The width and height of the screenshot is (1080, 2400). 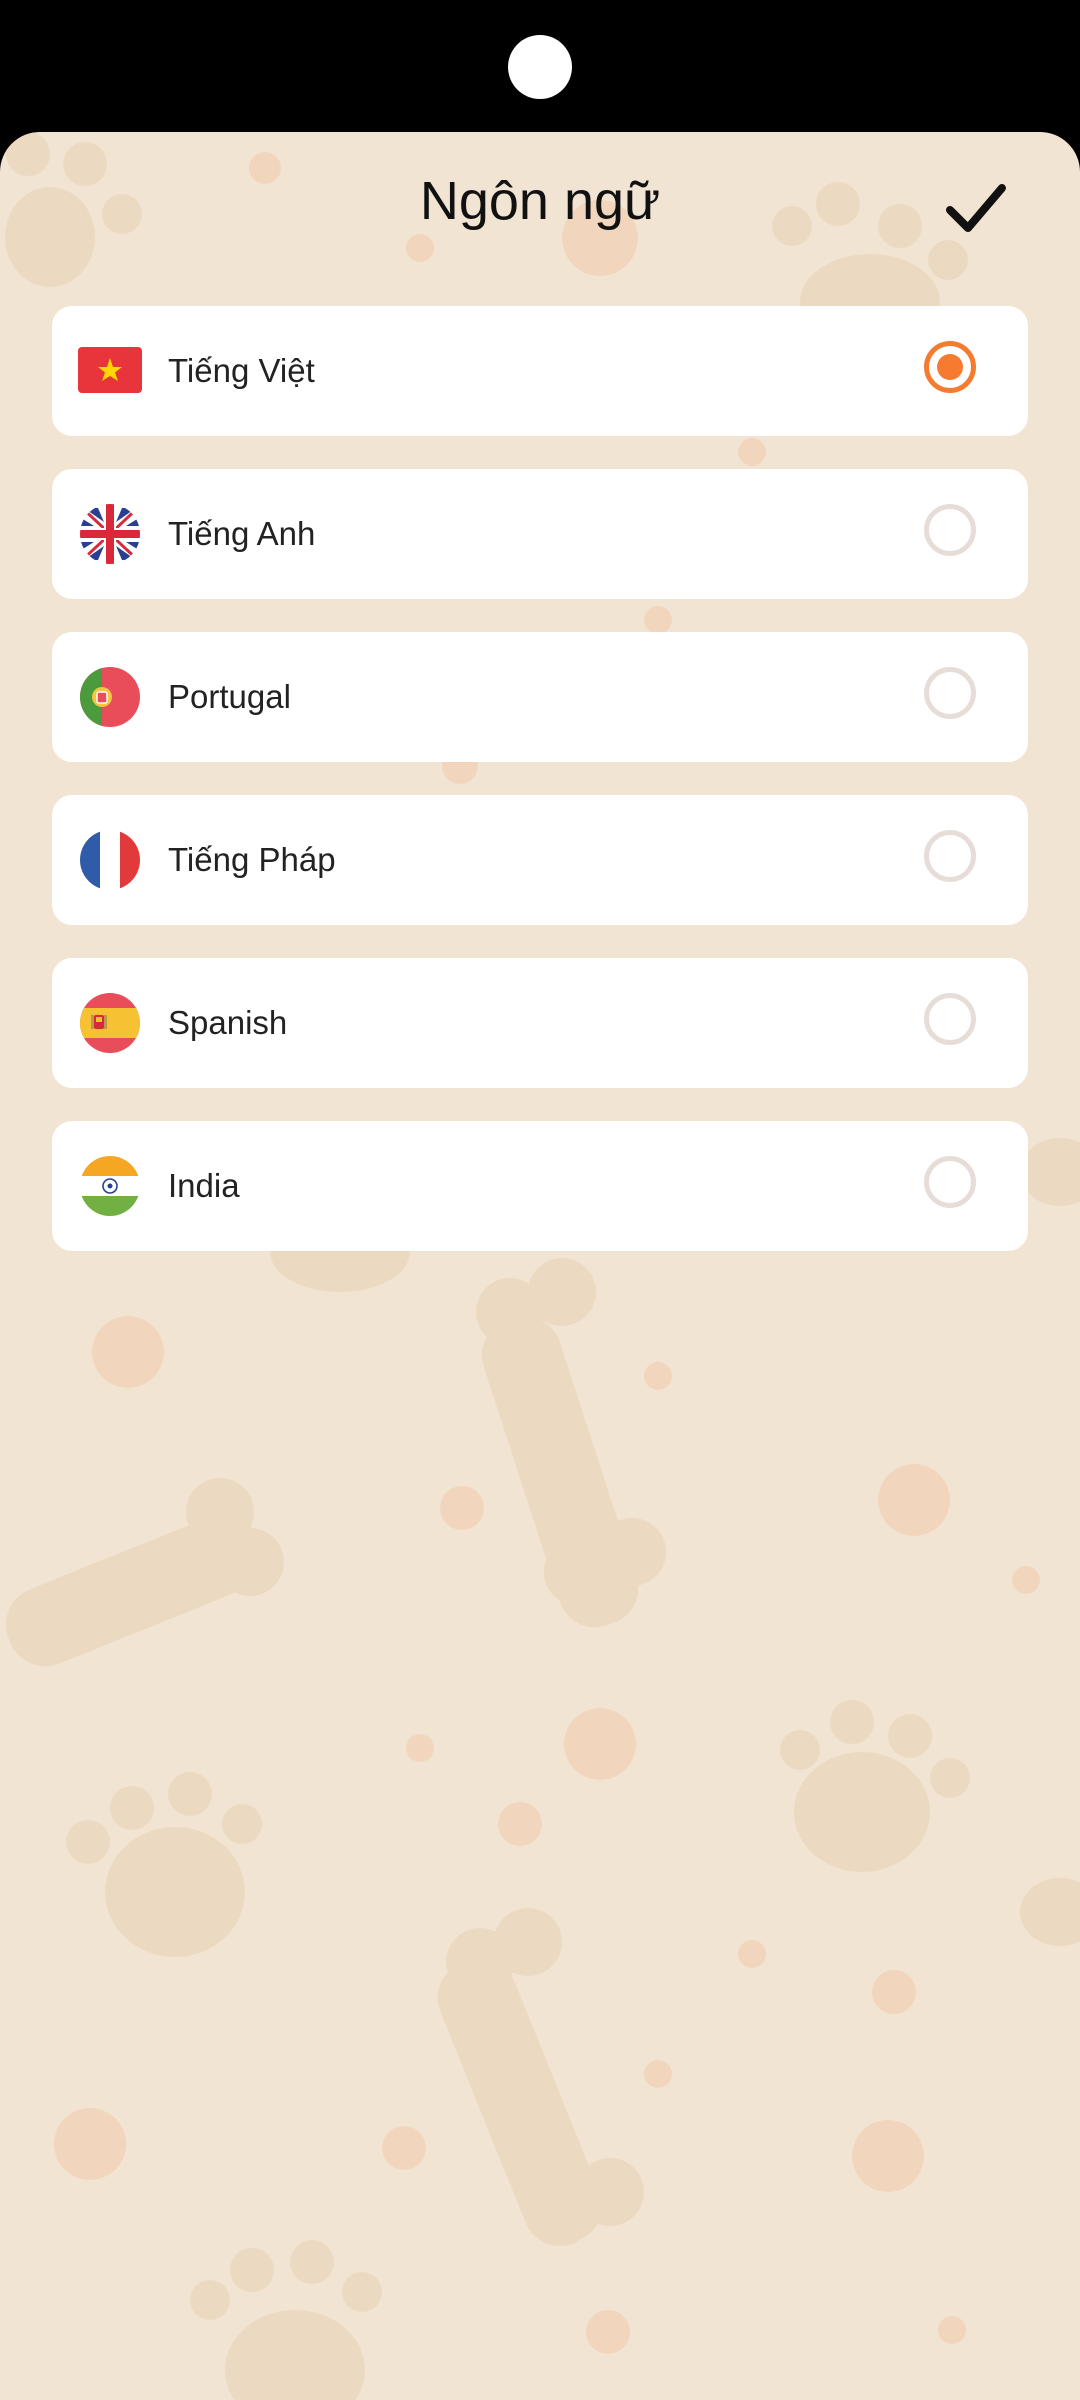 I want to click on india-flag-icon, so click(x=110, y=1186).